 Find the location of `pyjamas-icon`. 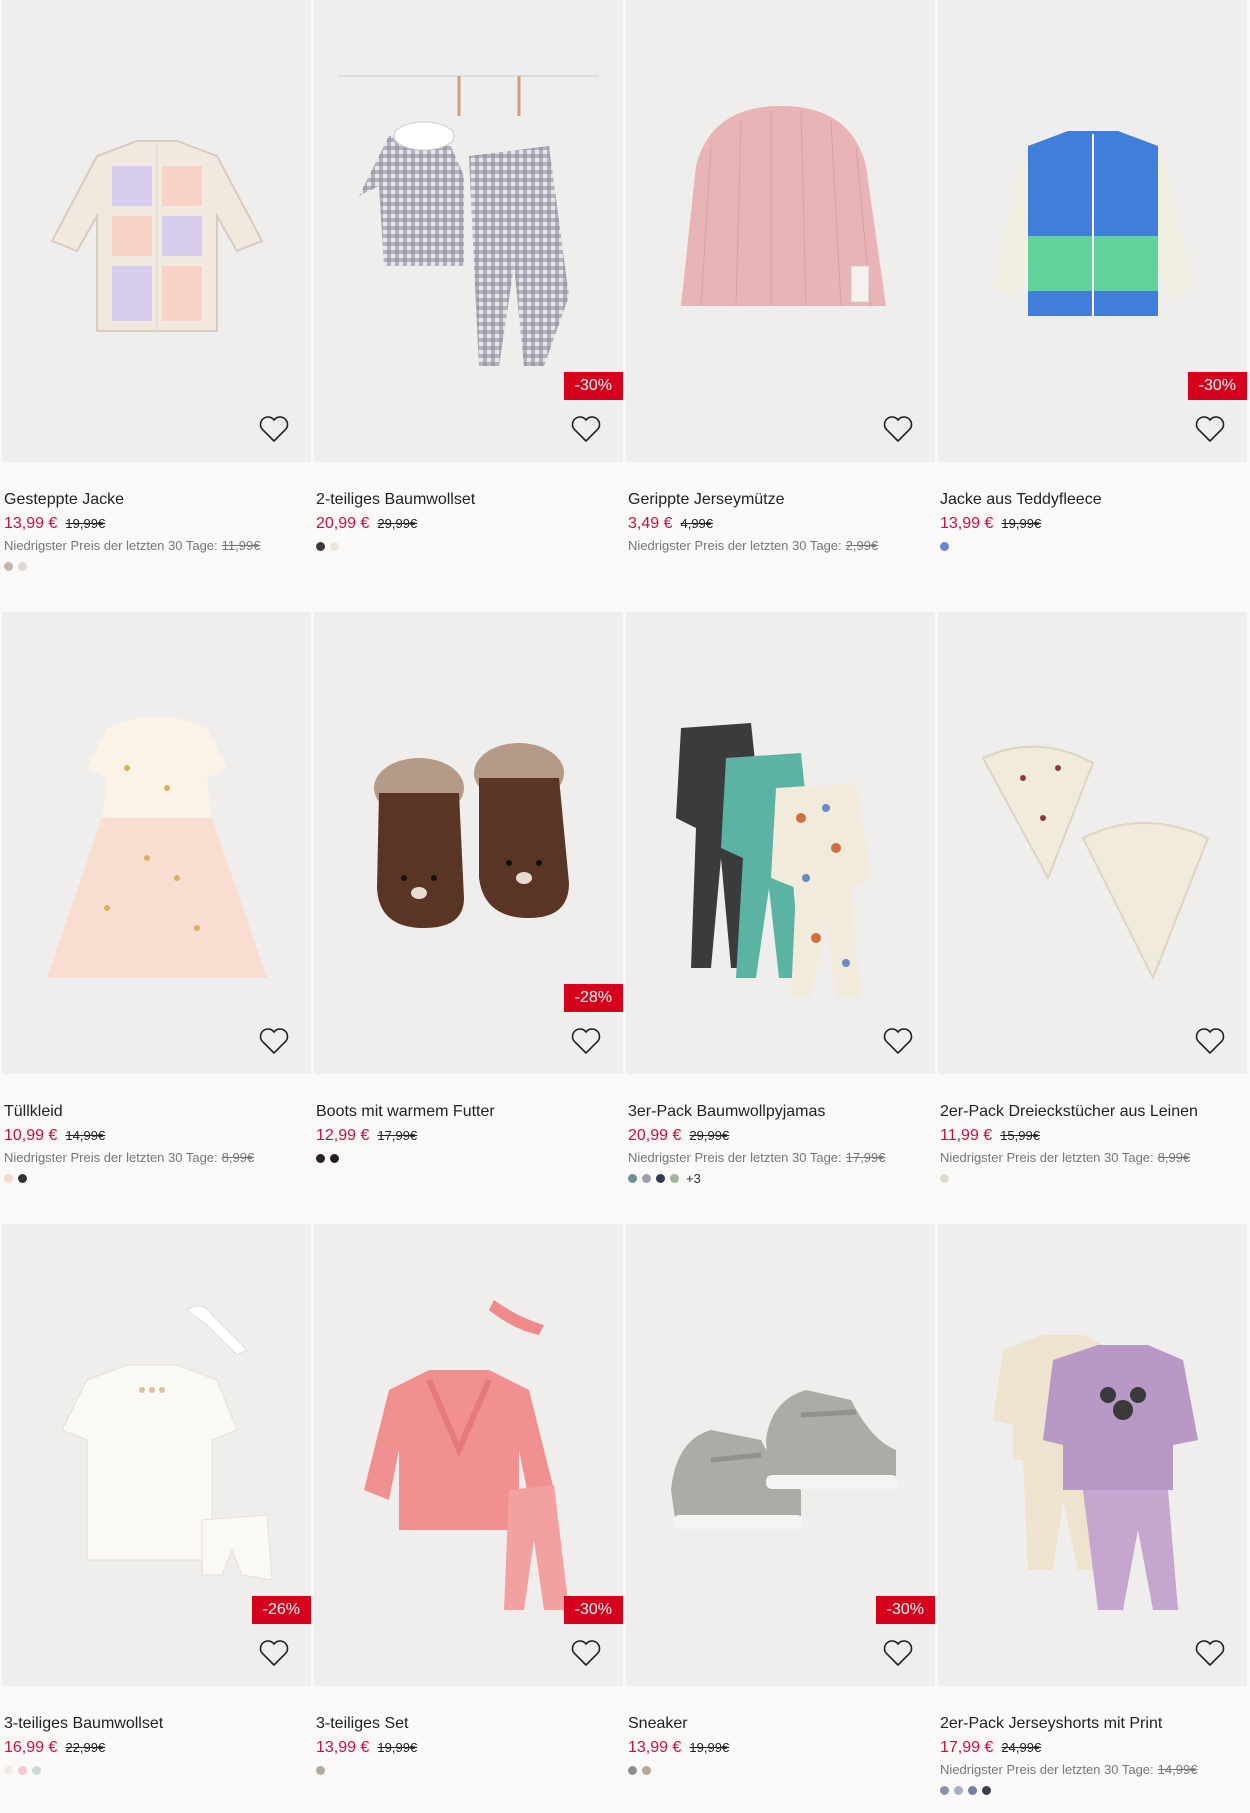

pyjamas-icon is located at coordinates (773, 860).